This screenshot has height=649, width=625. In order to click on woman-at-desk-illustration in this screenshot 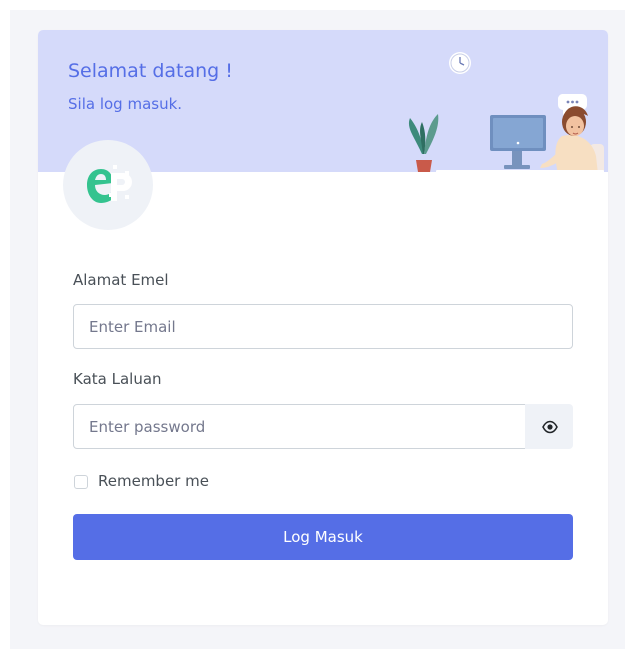, I will do `click(506, 112)`.